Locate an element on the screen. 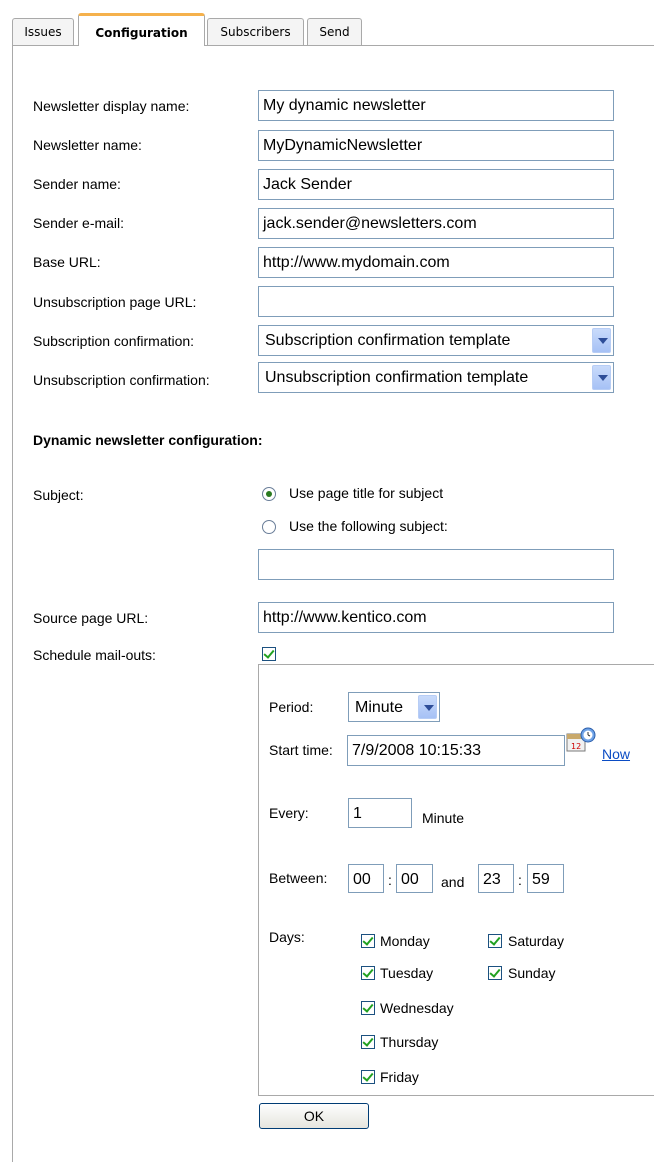  period-label: Period: is located at coordinates (291, 707).